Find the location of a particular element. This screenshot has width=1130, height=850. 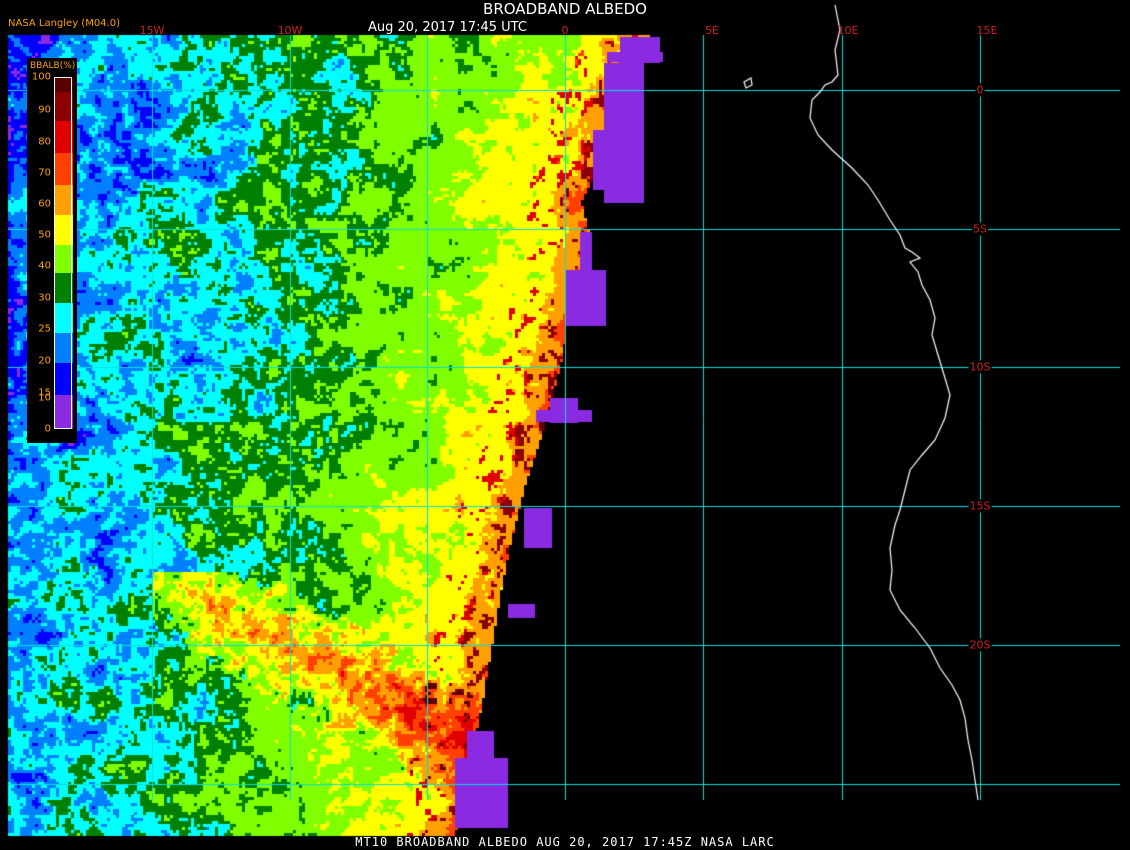

lon-label-15w: 15W is located at coordinates (152, 30).